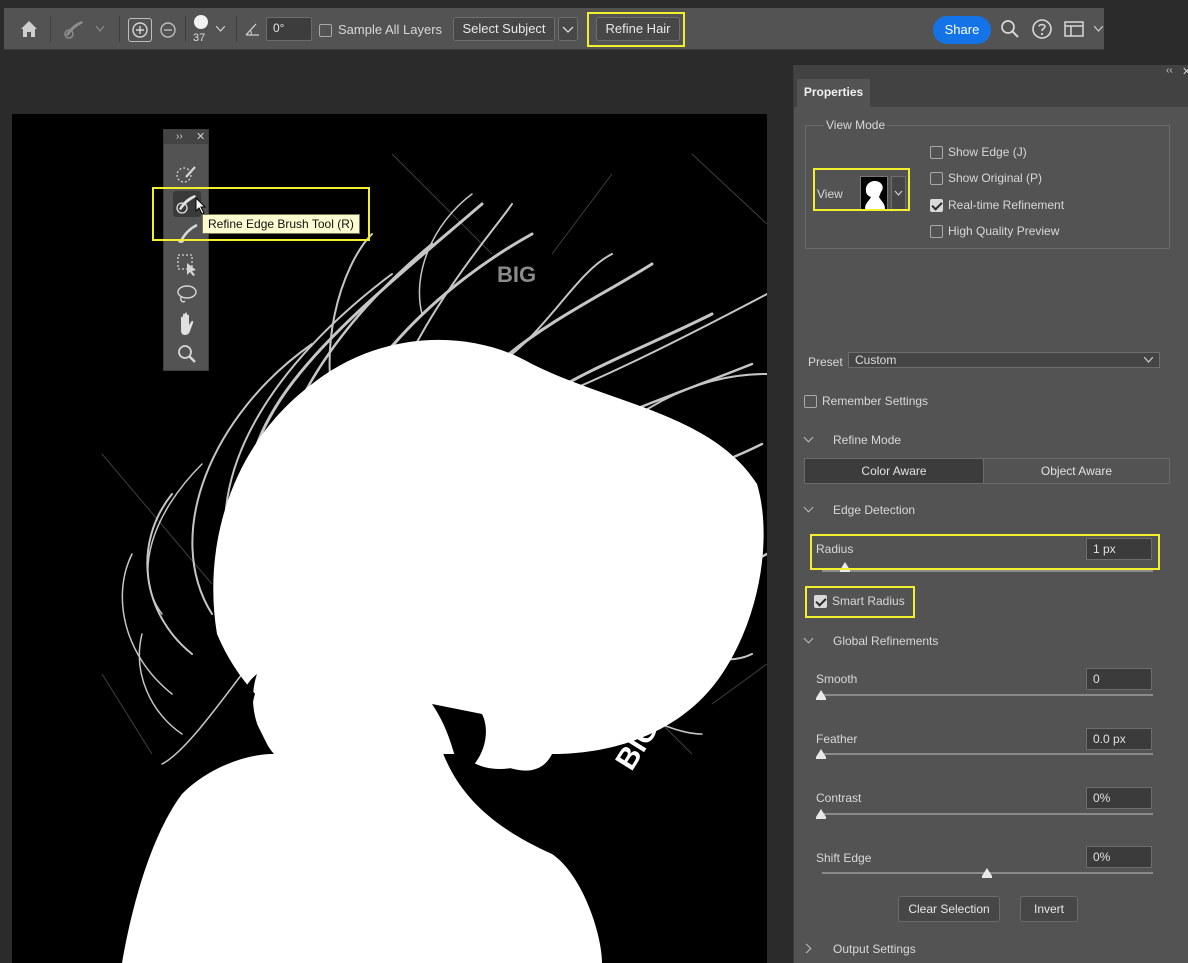 Image resolution: width=1188 pixels, height=963 pixels. What do you see at coordinates (201, 22) in the screenshot?
I see `brush-tip-icon` at bounding box center [201, 22].